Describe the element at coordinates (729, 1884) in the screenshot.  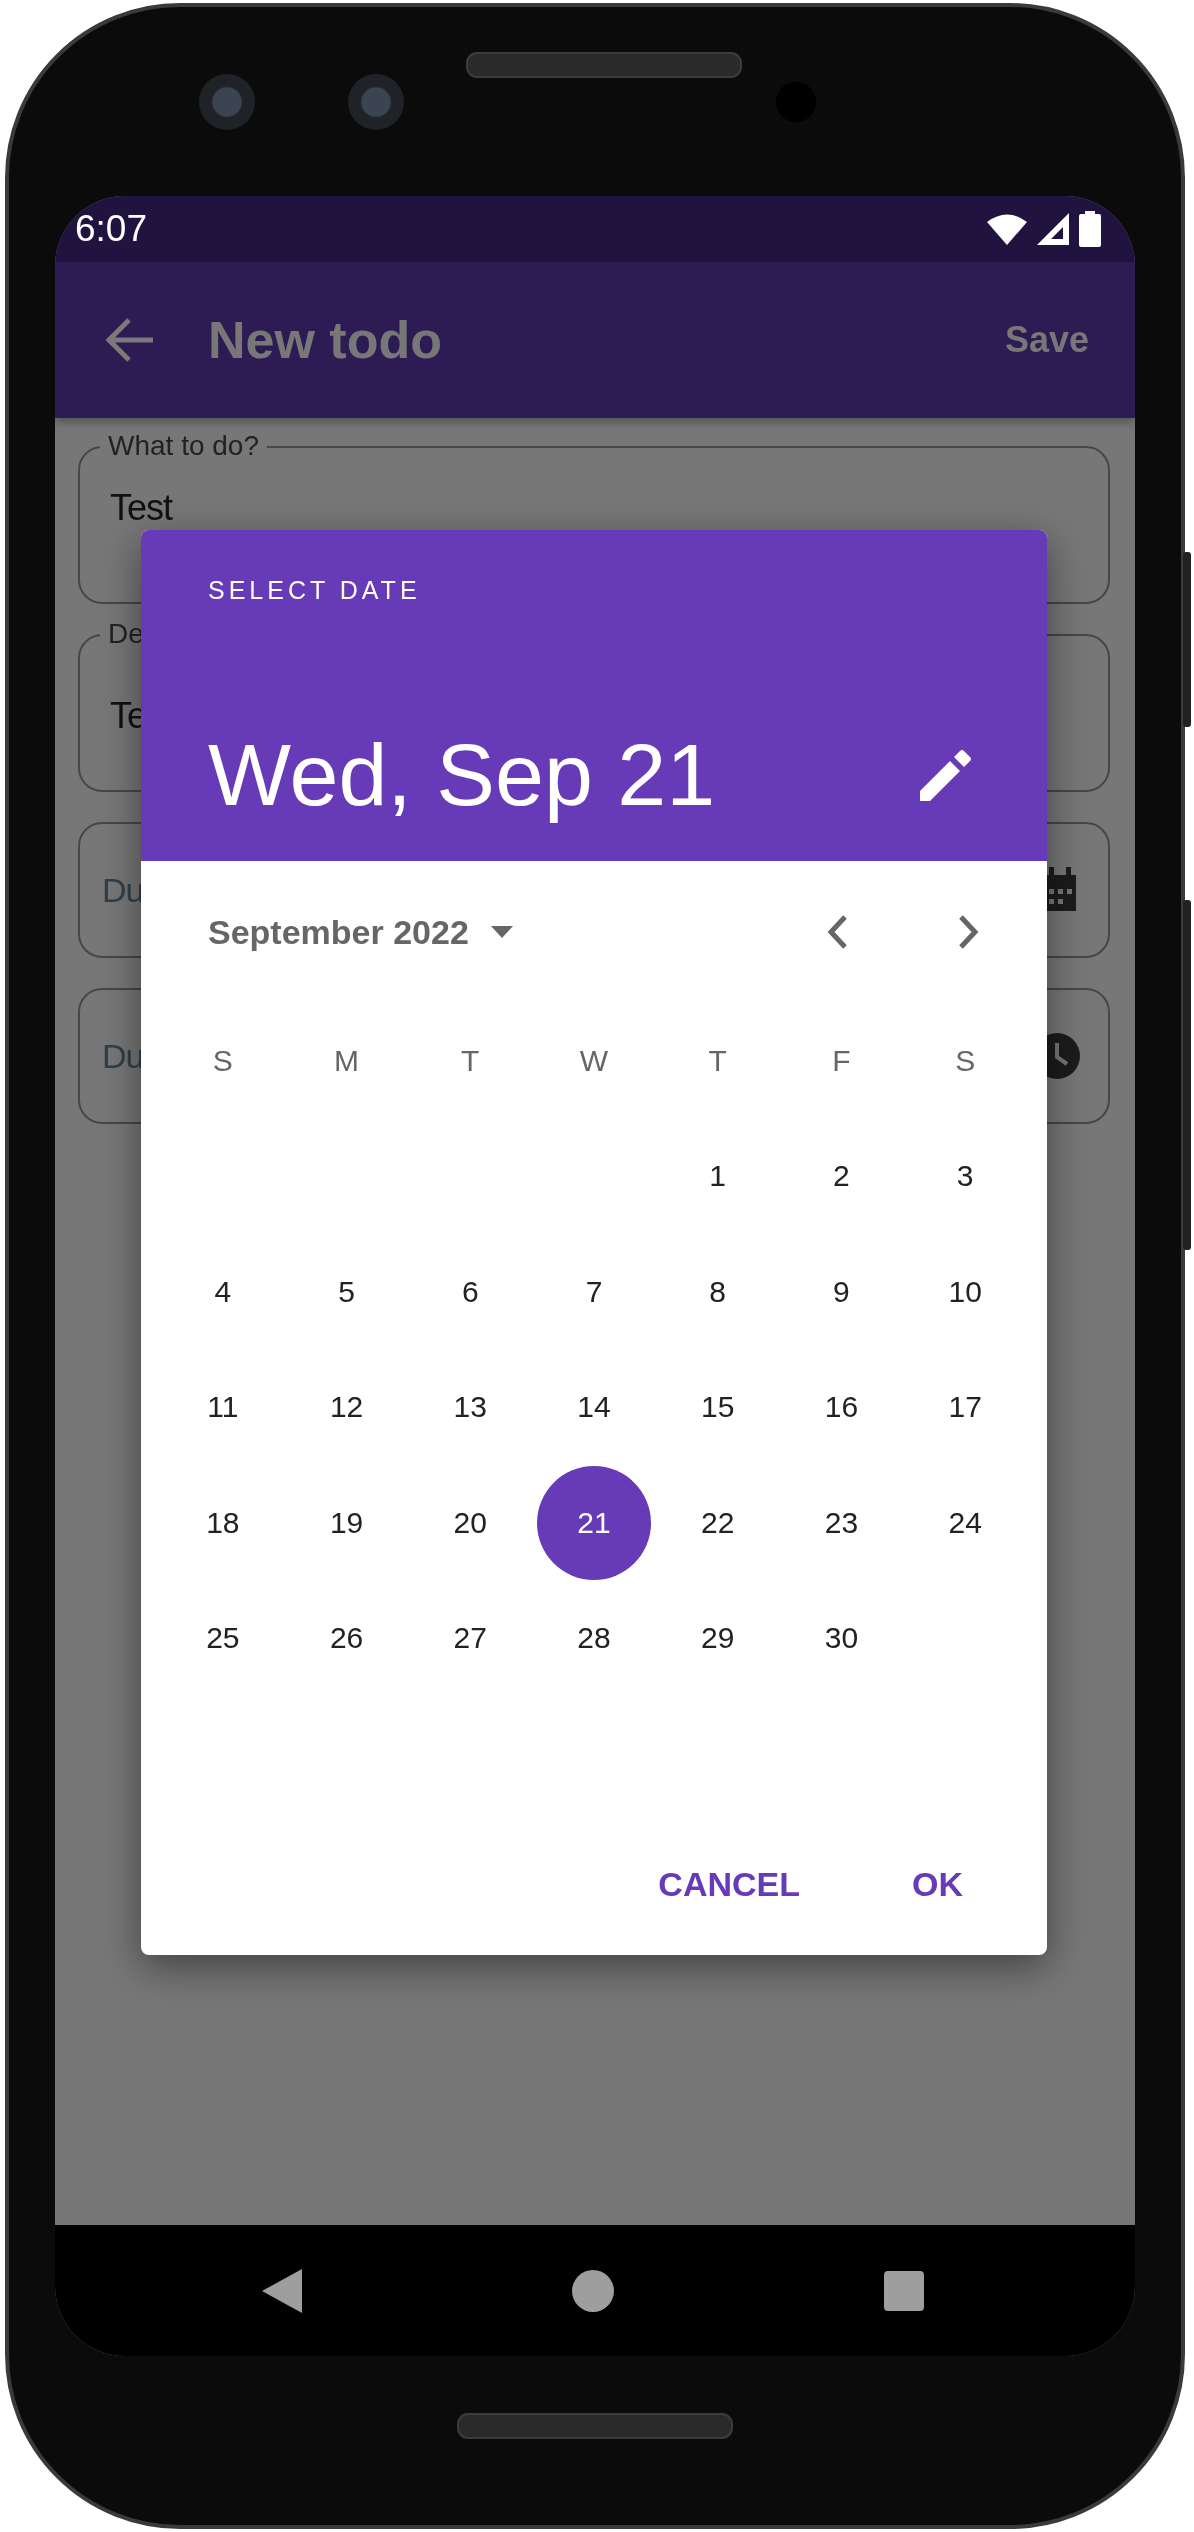
I see `dialog-button: CANCEL` at that location.